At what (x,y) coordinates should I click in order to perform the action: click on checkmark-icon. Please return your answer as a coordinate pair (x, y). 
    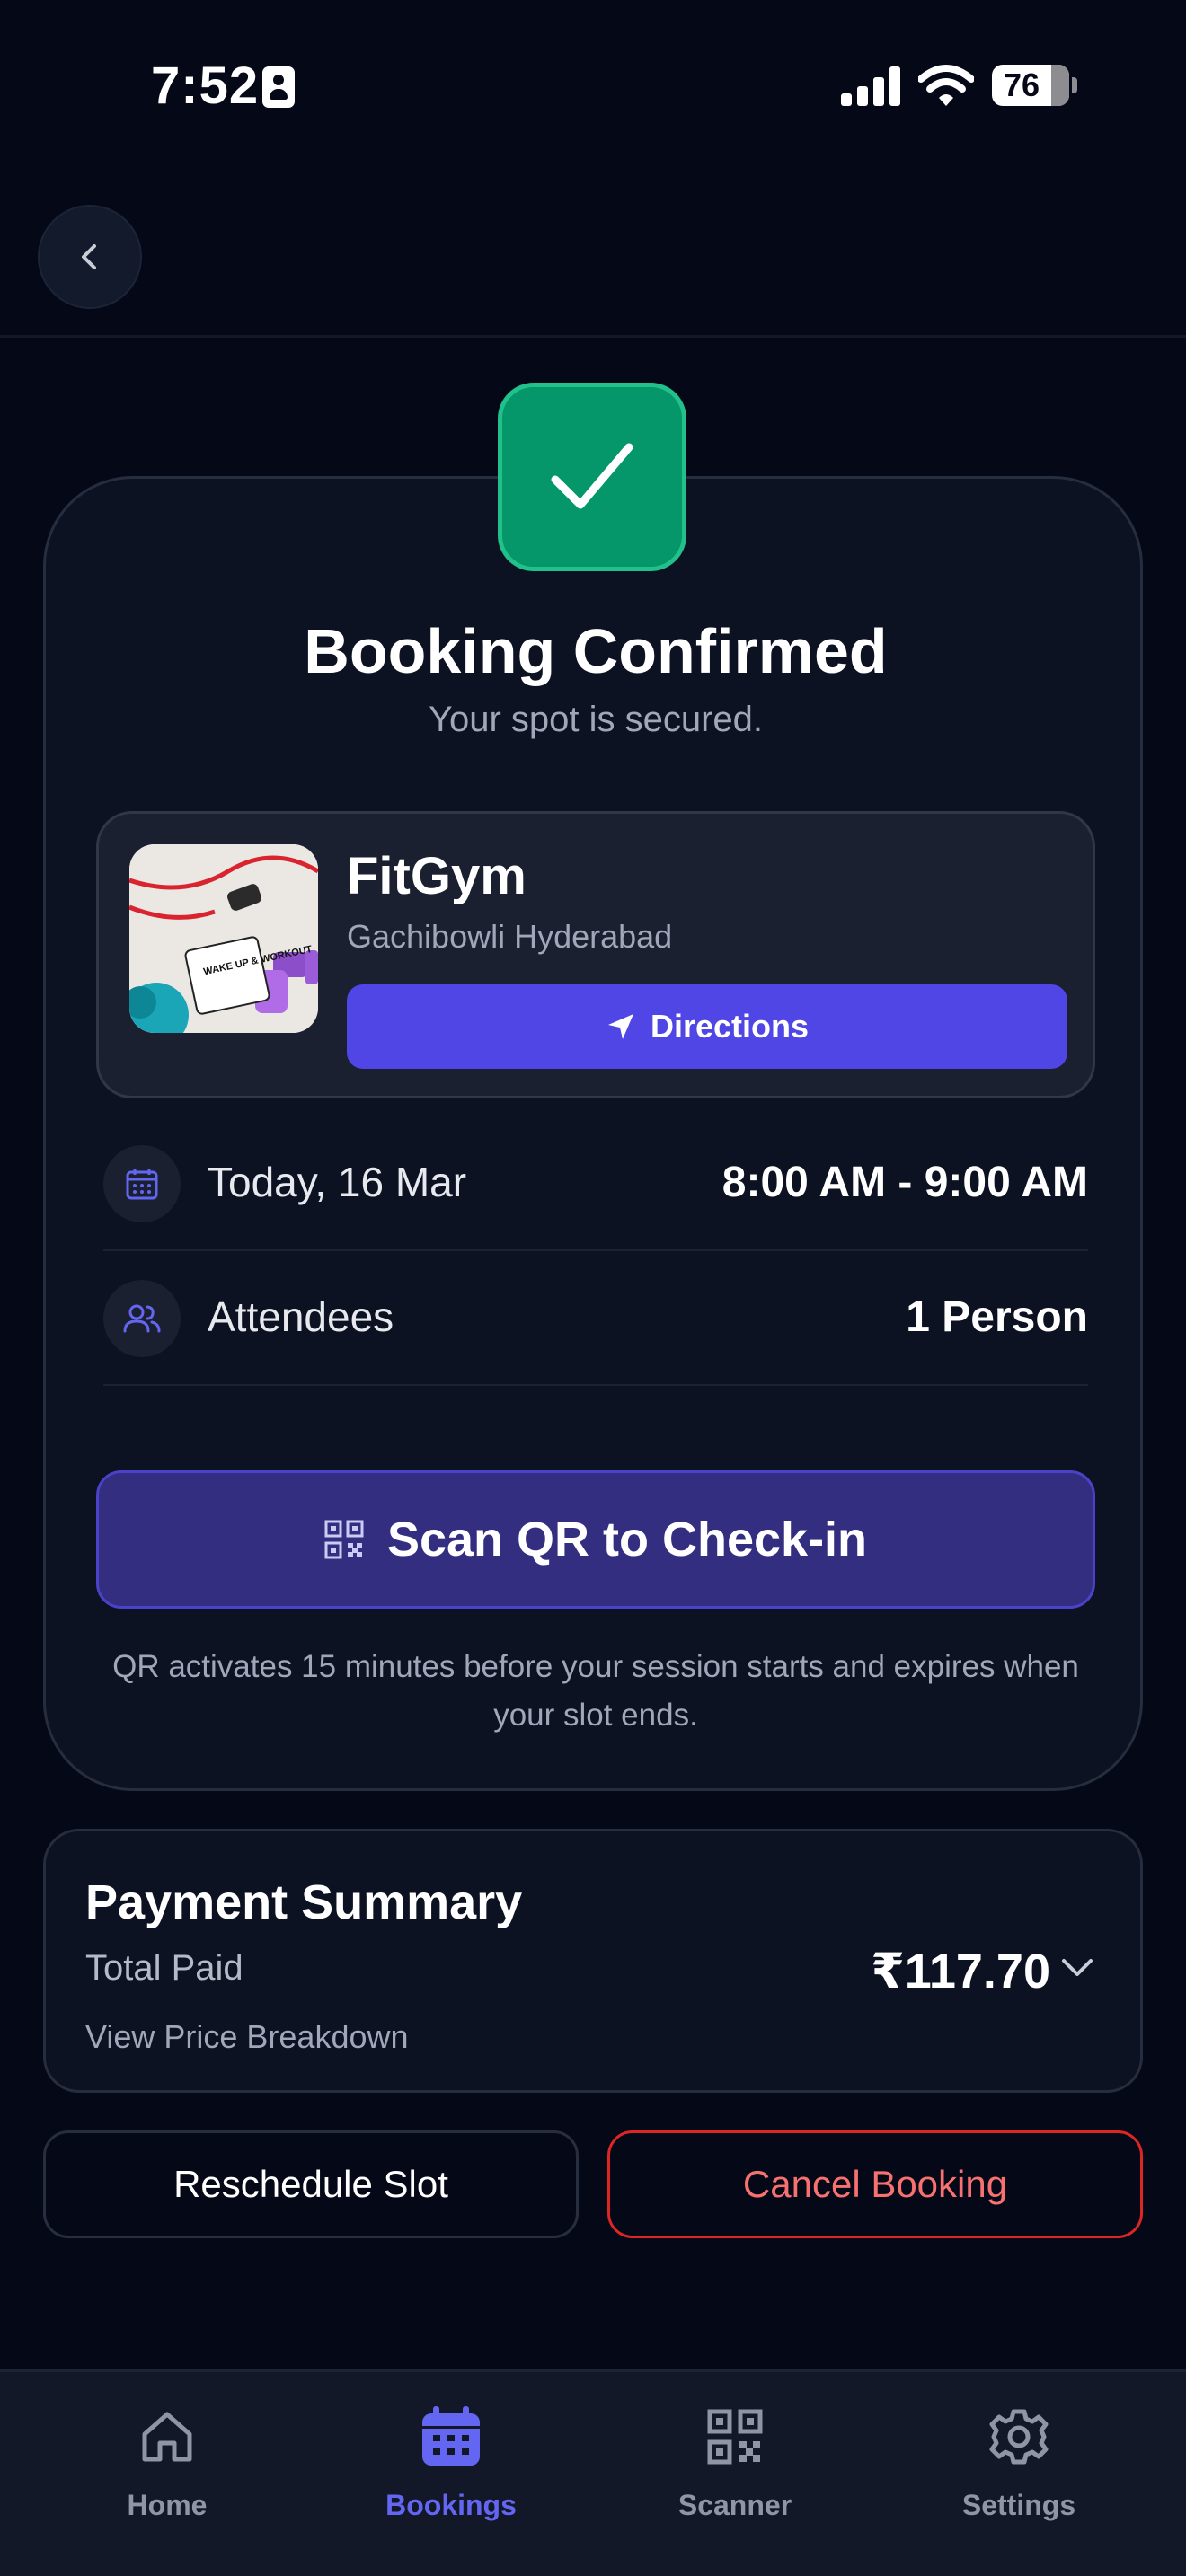
    Looking at the image, I should click on (592, 476).